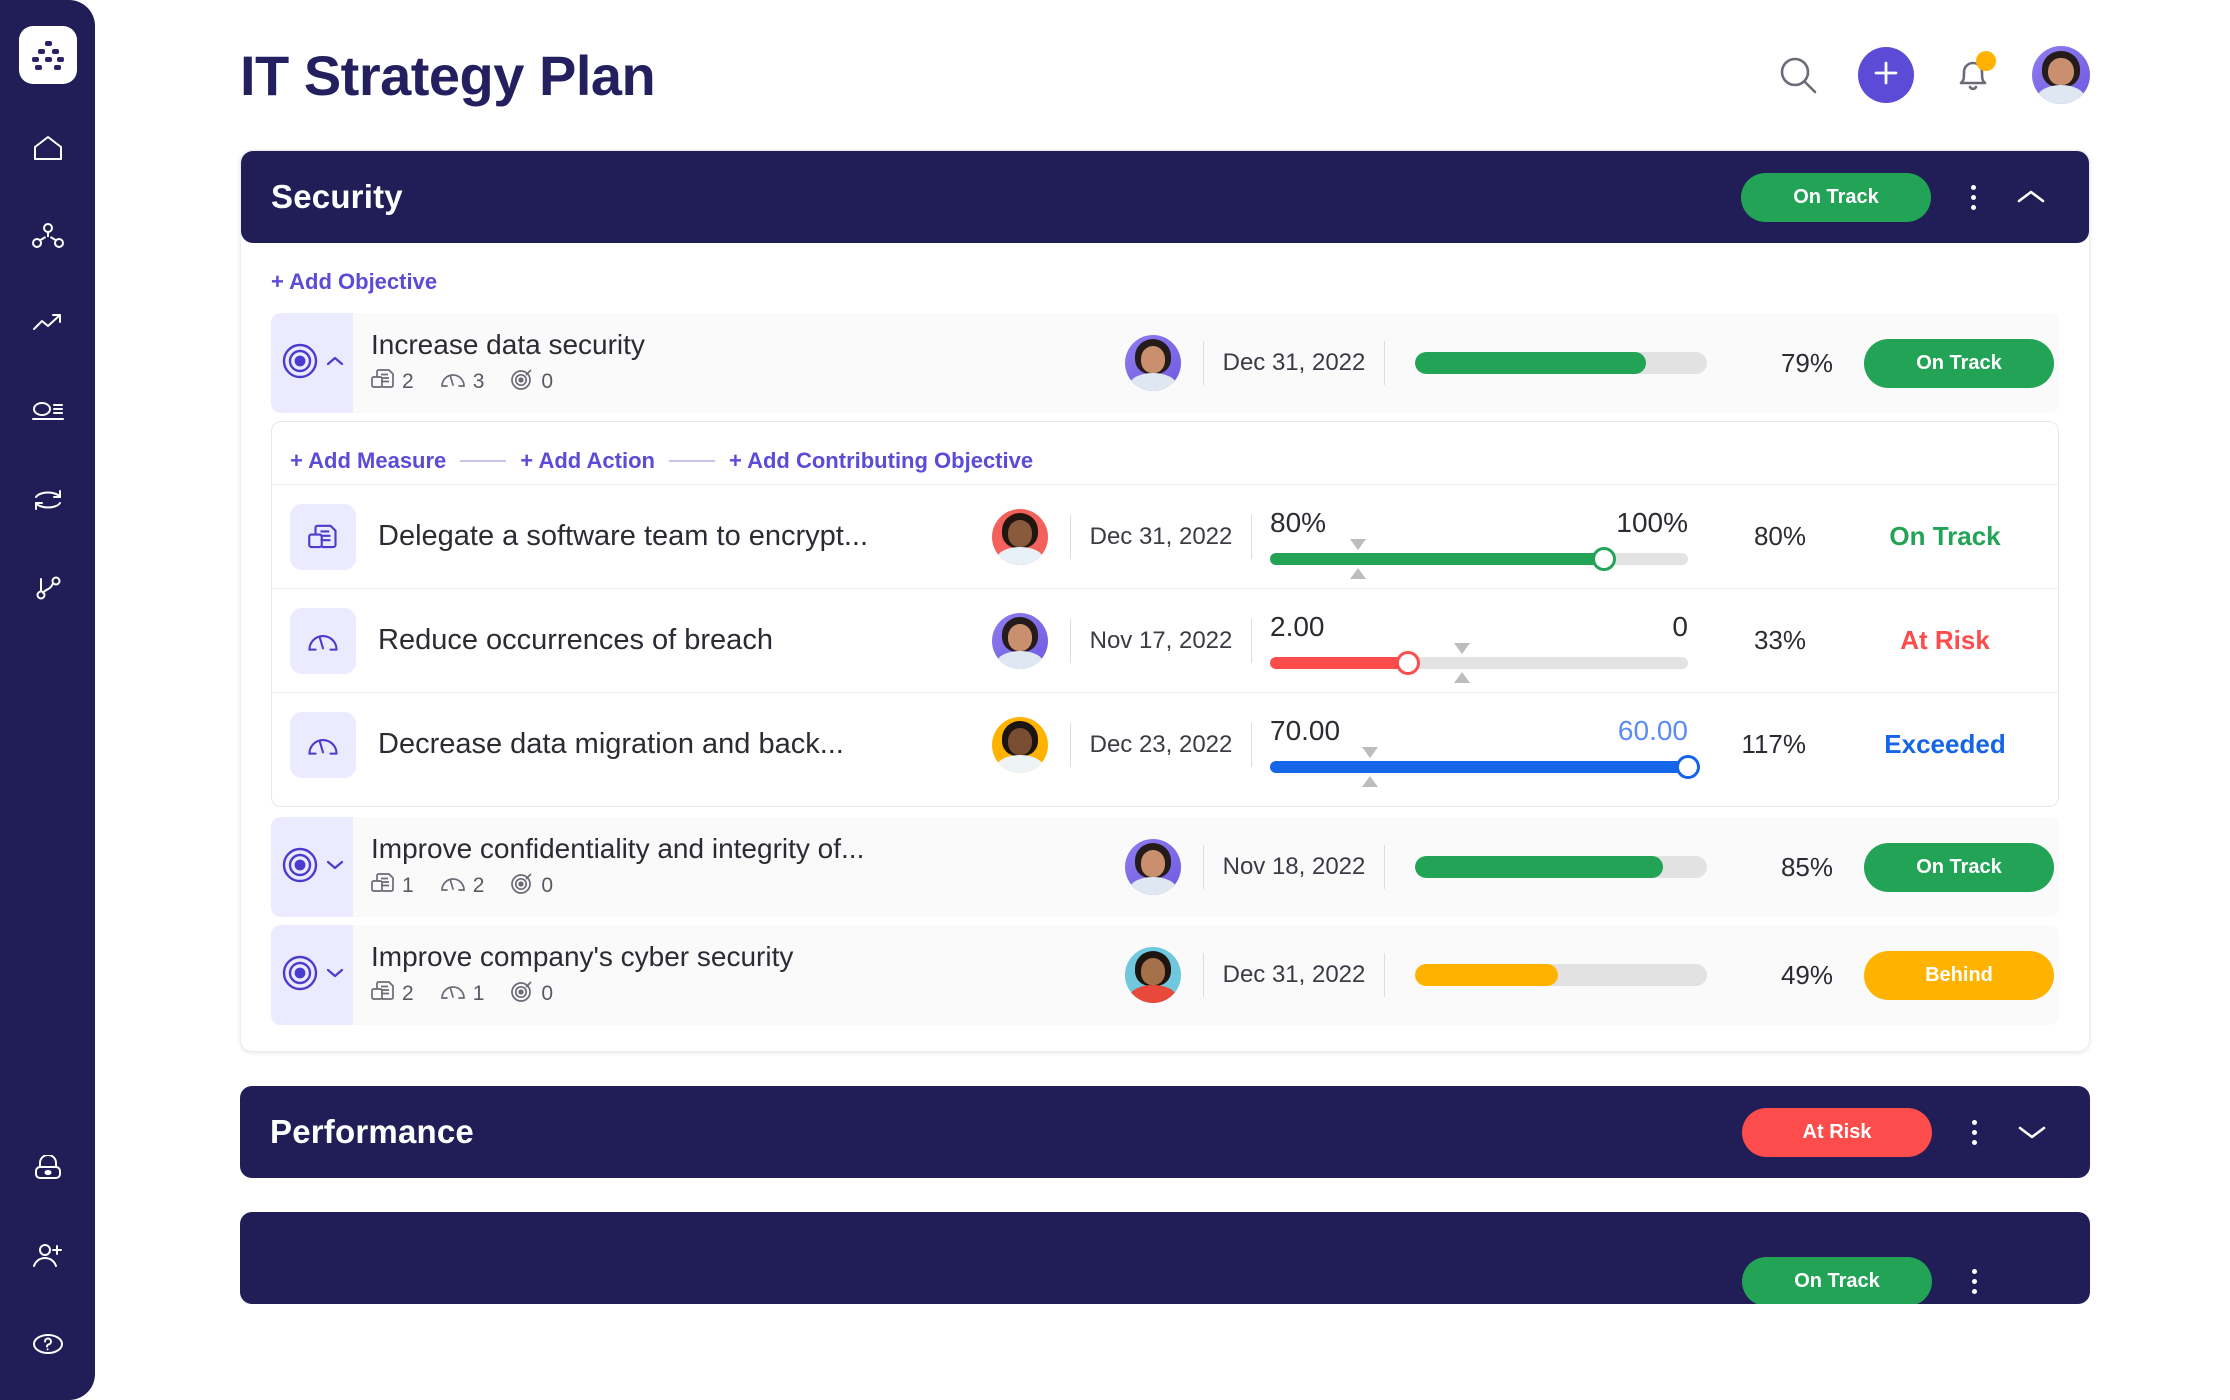 The image size is (2230, 1400). What do you see at coordinates (1305, 730) in the screenshot?
I see `slider-start-value: 70.00` at bounding box center [1305, 730].